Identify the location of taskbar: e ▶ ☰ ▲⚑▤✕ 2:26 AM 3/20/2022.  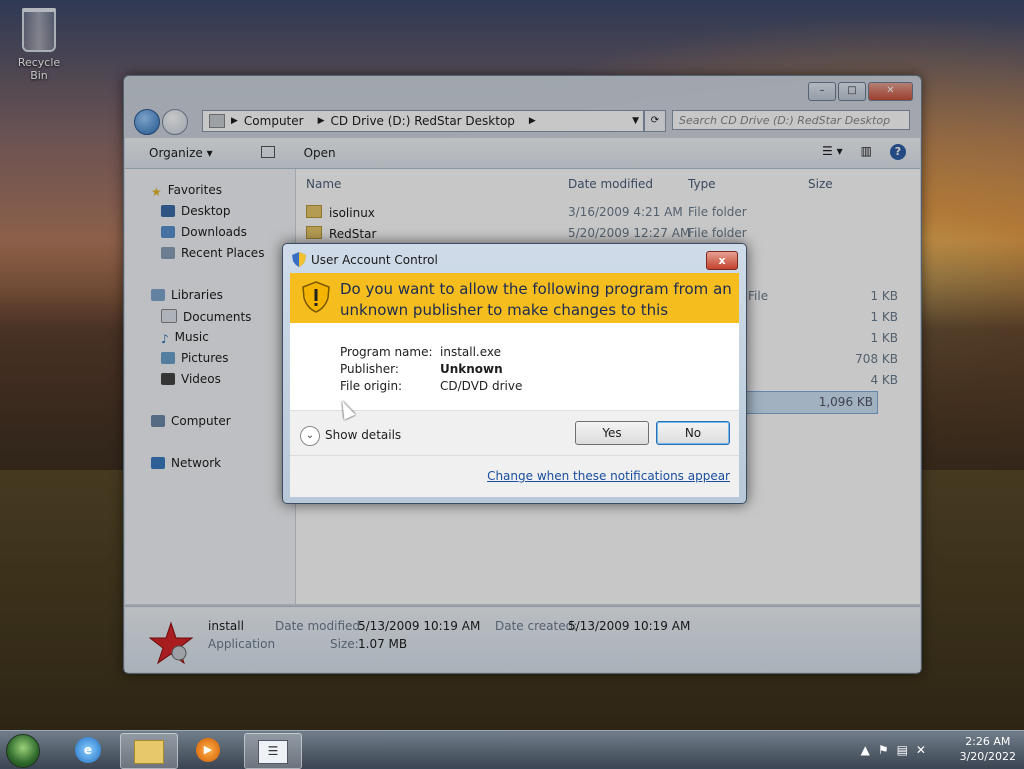
(512, 749).